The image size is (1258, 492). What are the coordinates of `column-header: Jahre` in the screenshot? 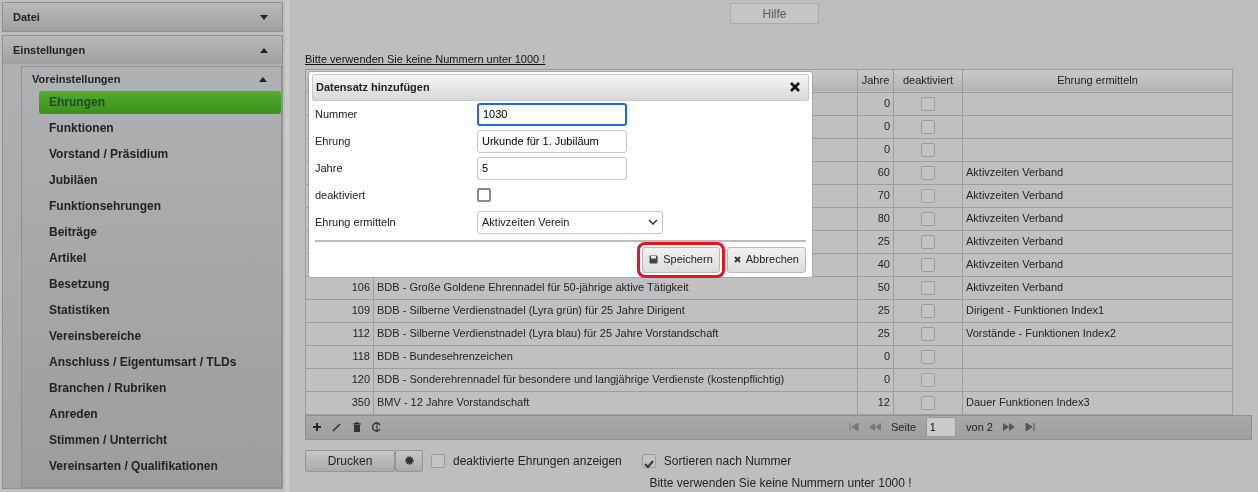 It's located at (875, 80).